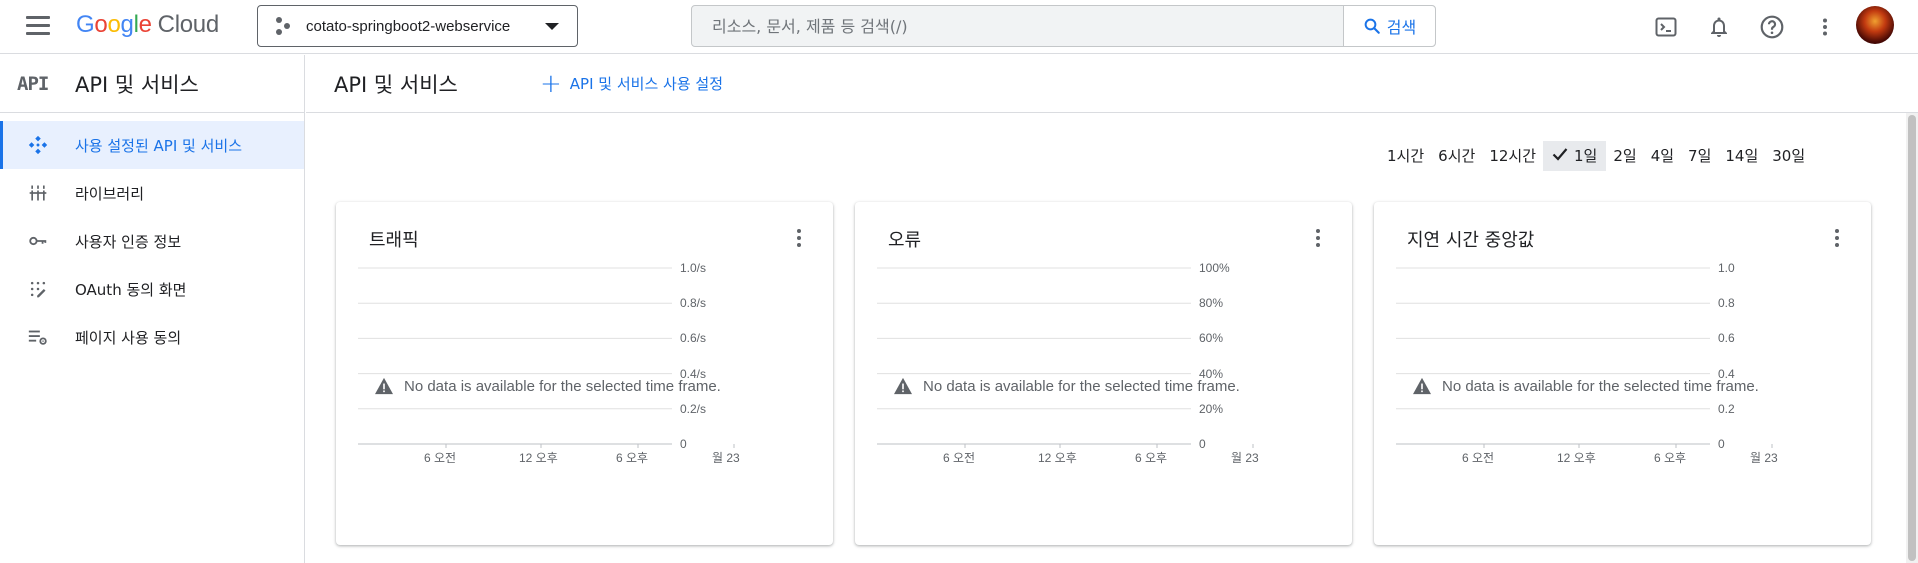 This screenshot has height=563, width=1918. I want to click on time-range-option: 12시간, so click(1512, 156).